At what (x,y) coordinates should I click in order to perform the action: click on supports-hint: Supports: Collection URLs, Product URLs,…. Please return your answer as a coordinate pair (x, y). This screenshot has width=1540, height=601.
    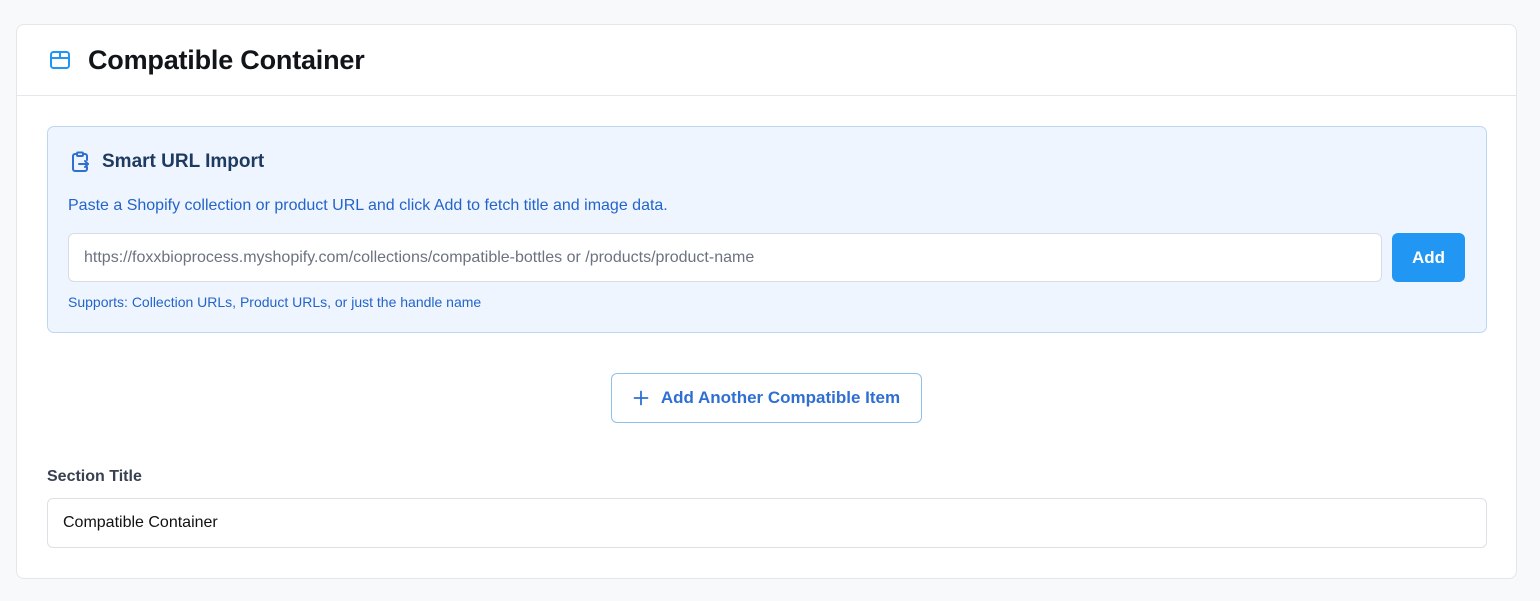
    Looking at the image, I should click on (275, 302).